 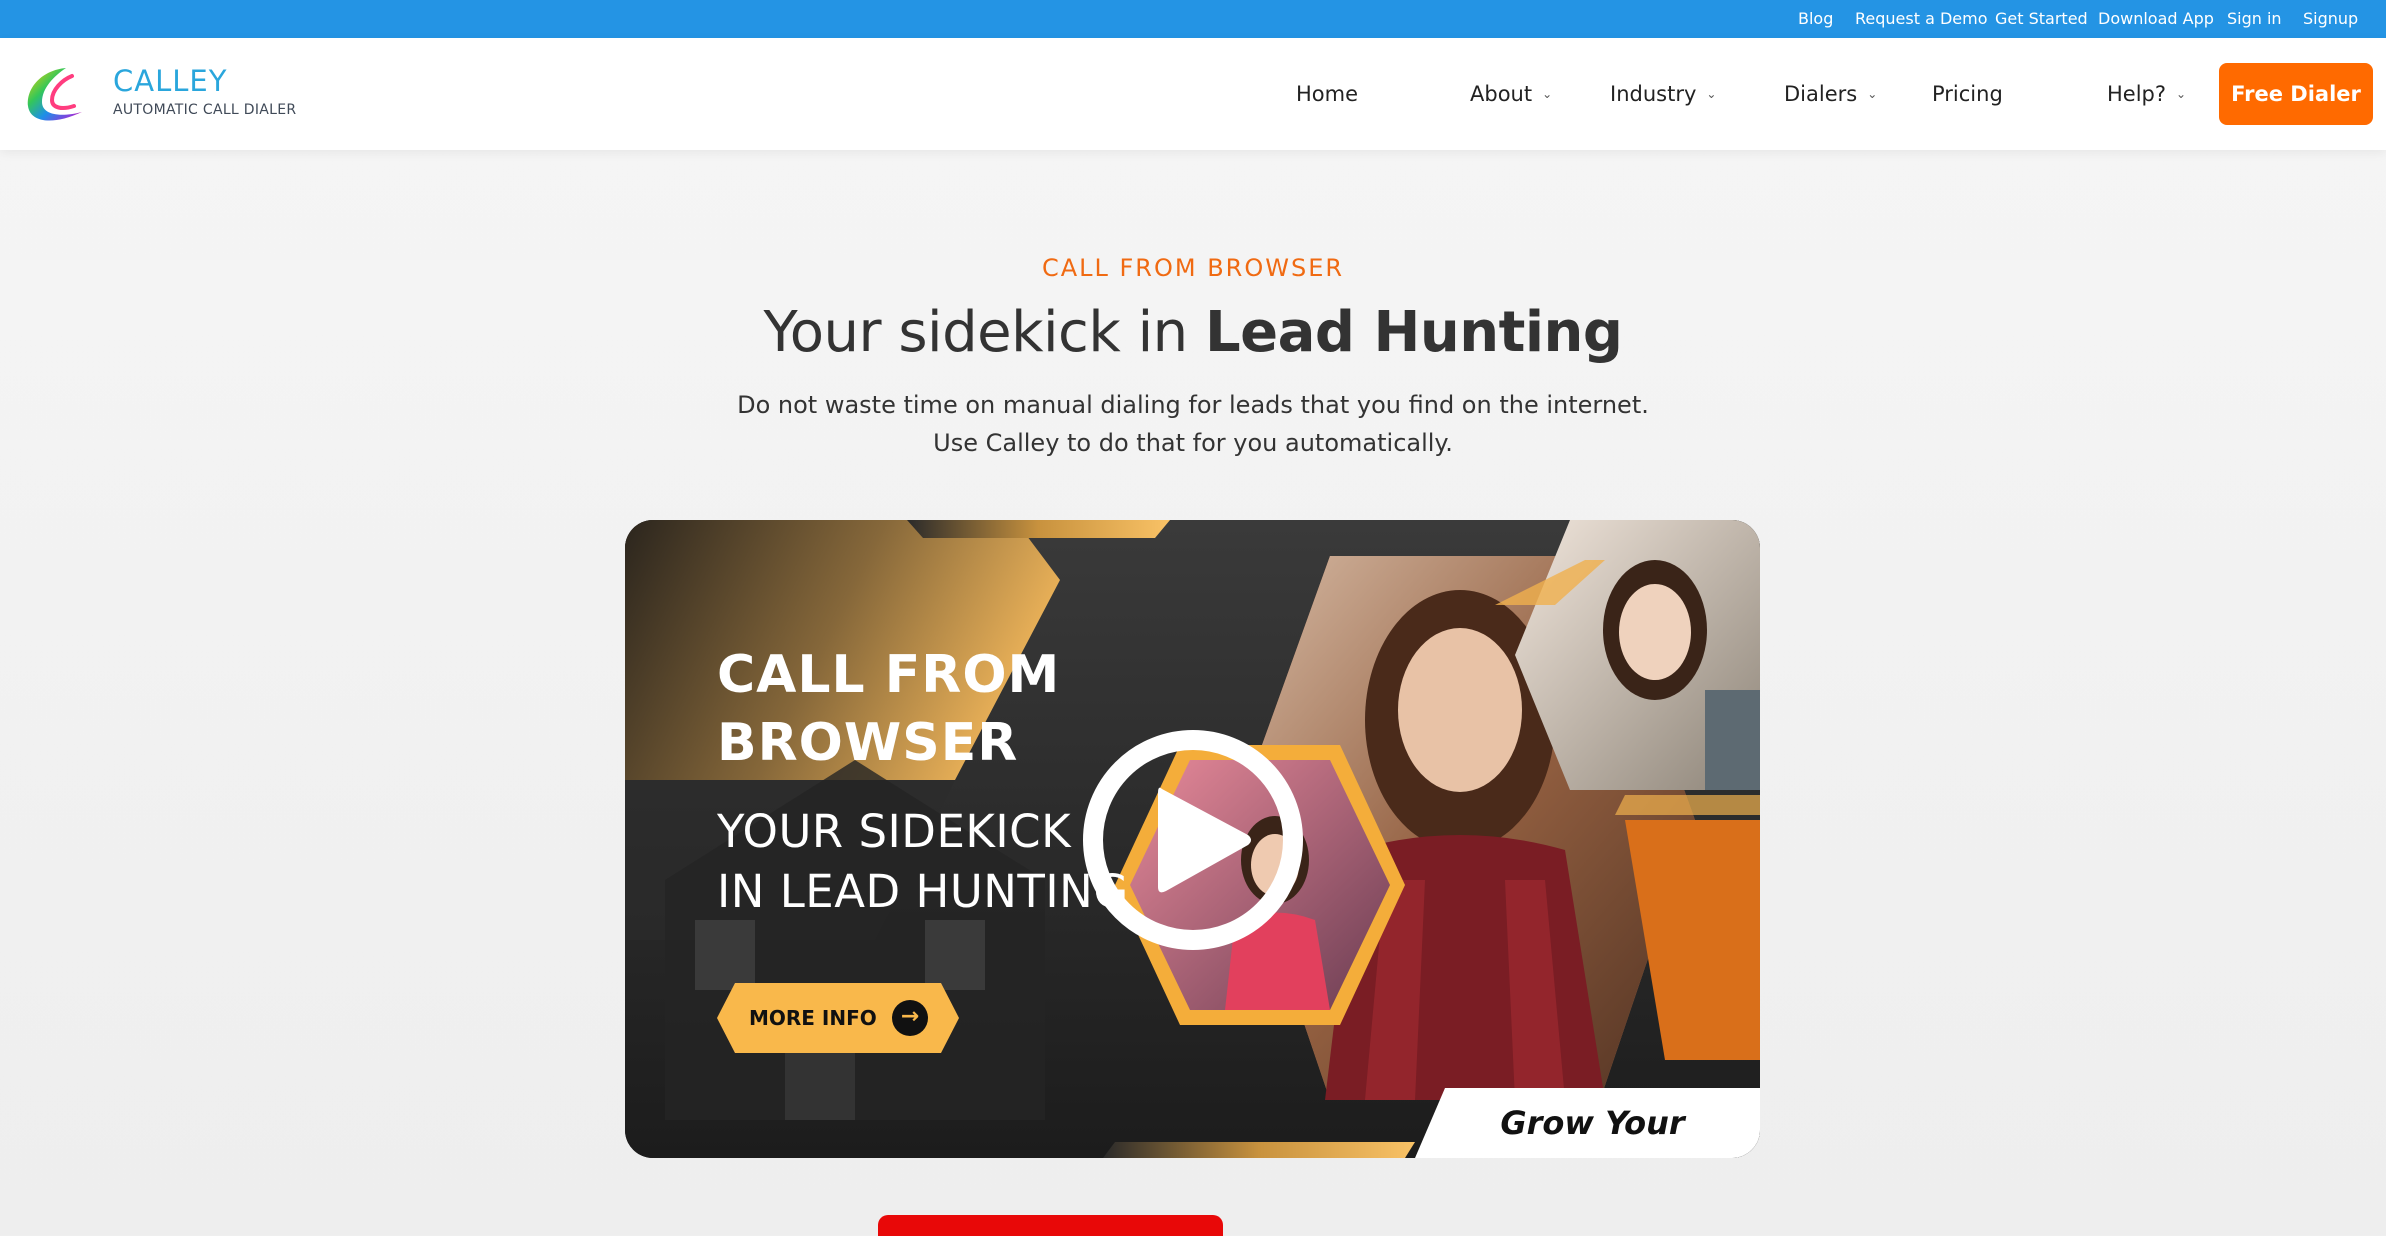 I want to click on nav-home: Home, so click(x=1327, y=94).